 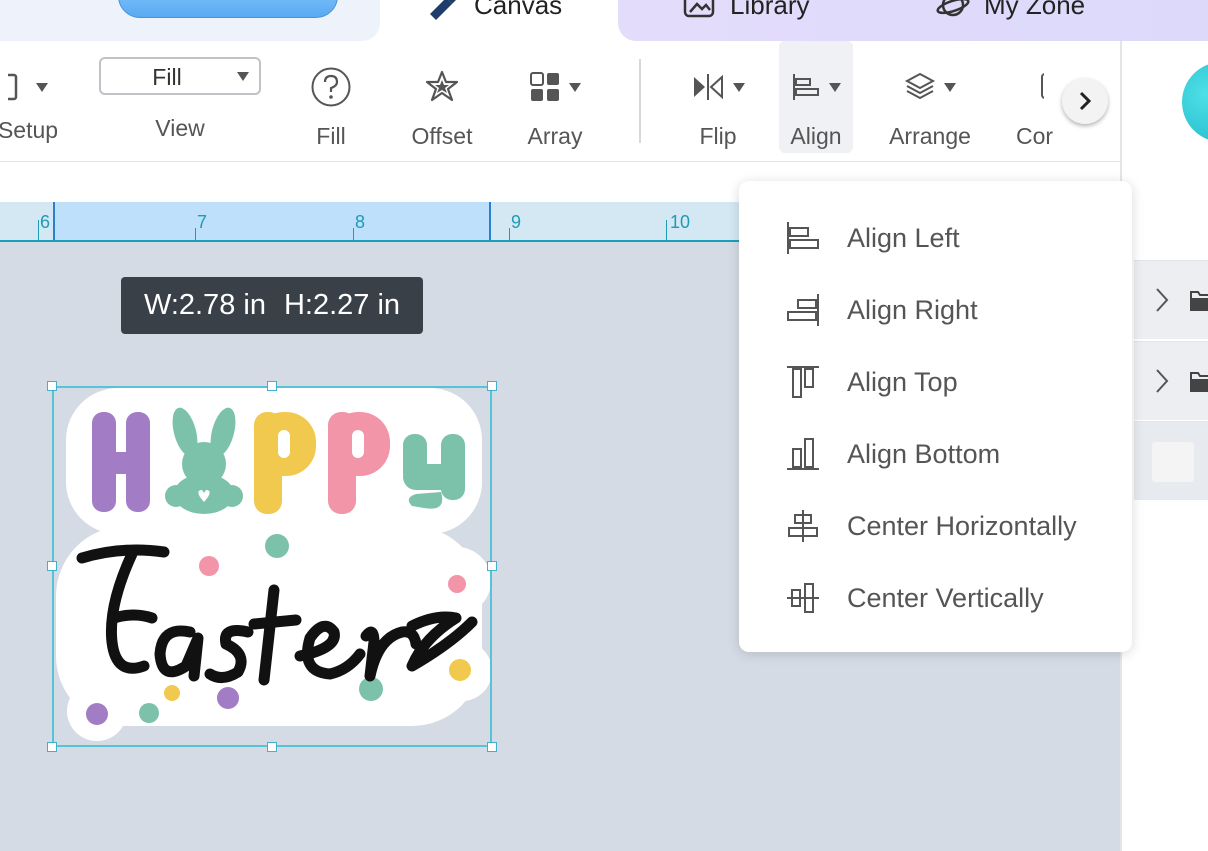 I want to click on offset-star-icon, so click(x=442, y=86).